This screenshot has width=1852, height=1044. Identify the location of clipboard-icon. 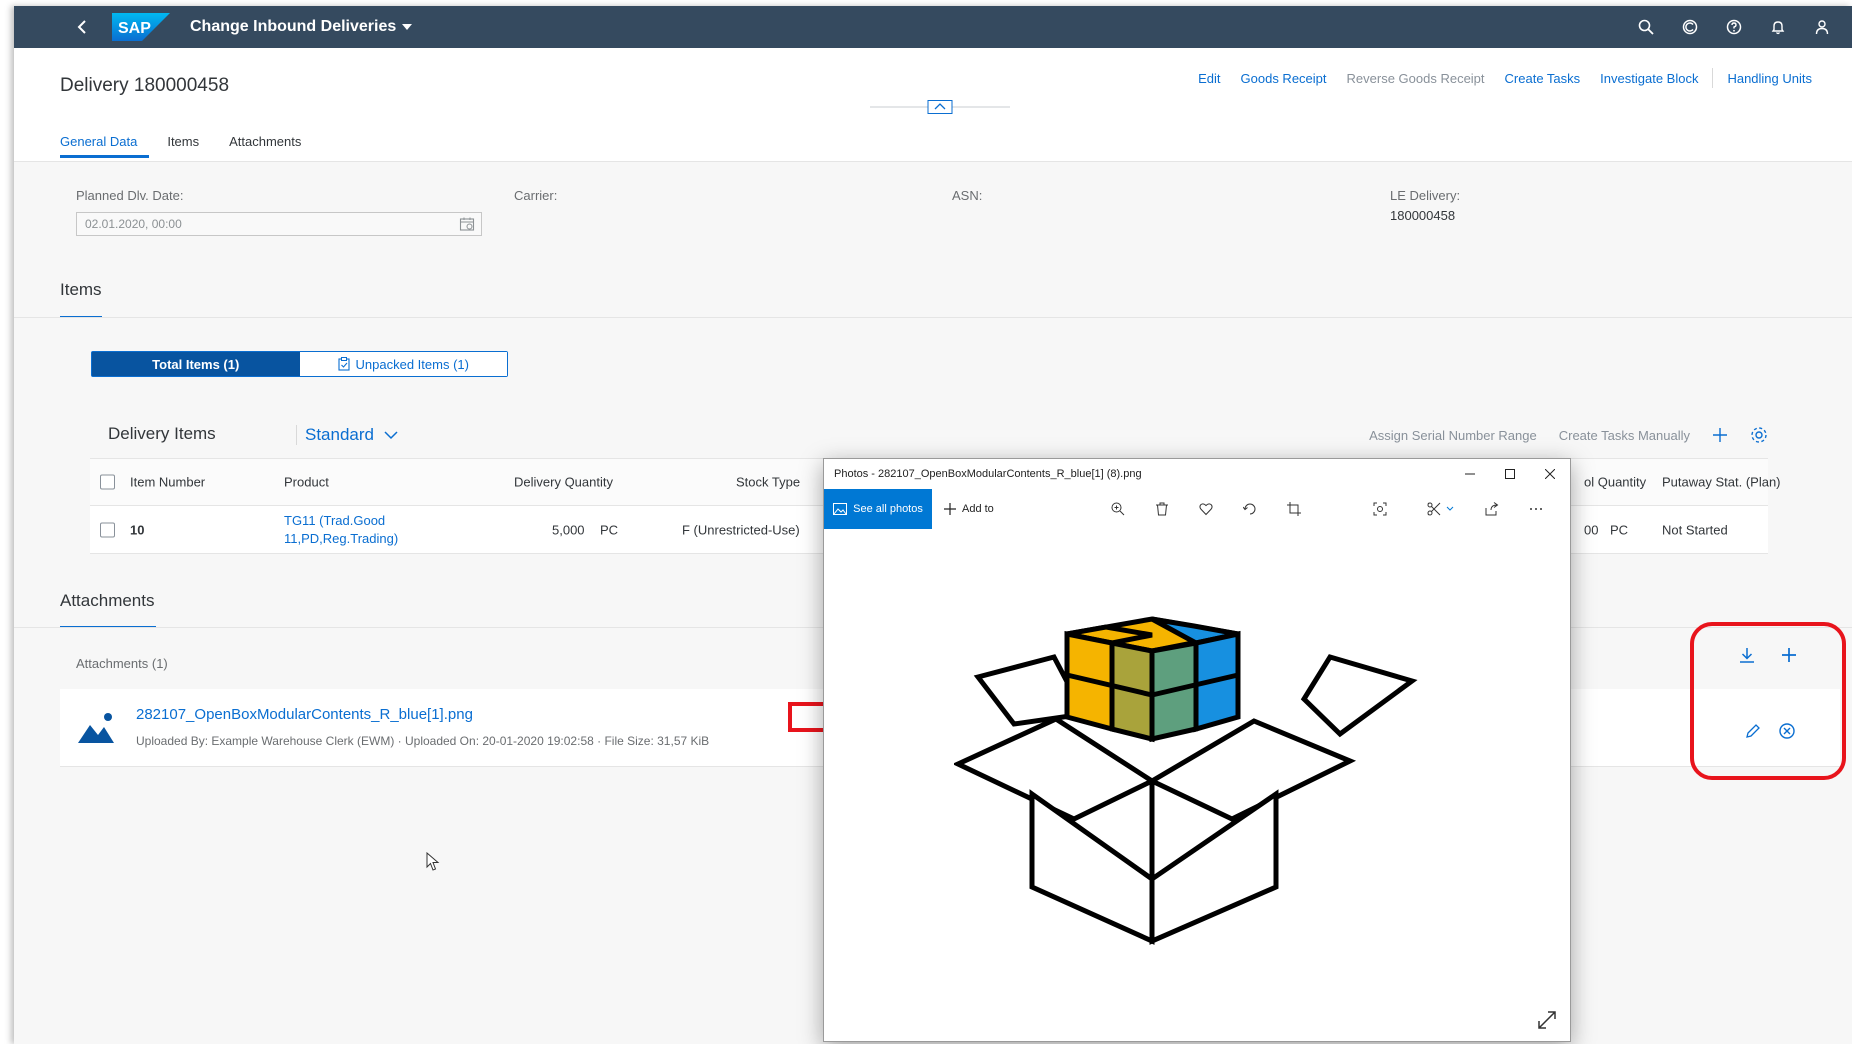
(343, 364).